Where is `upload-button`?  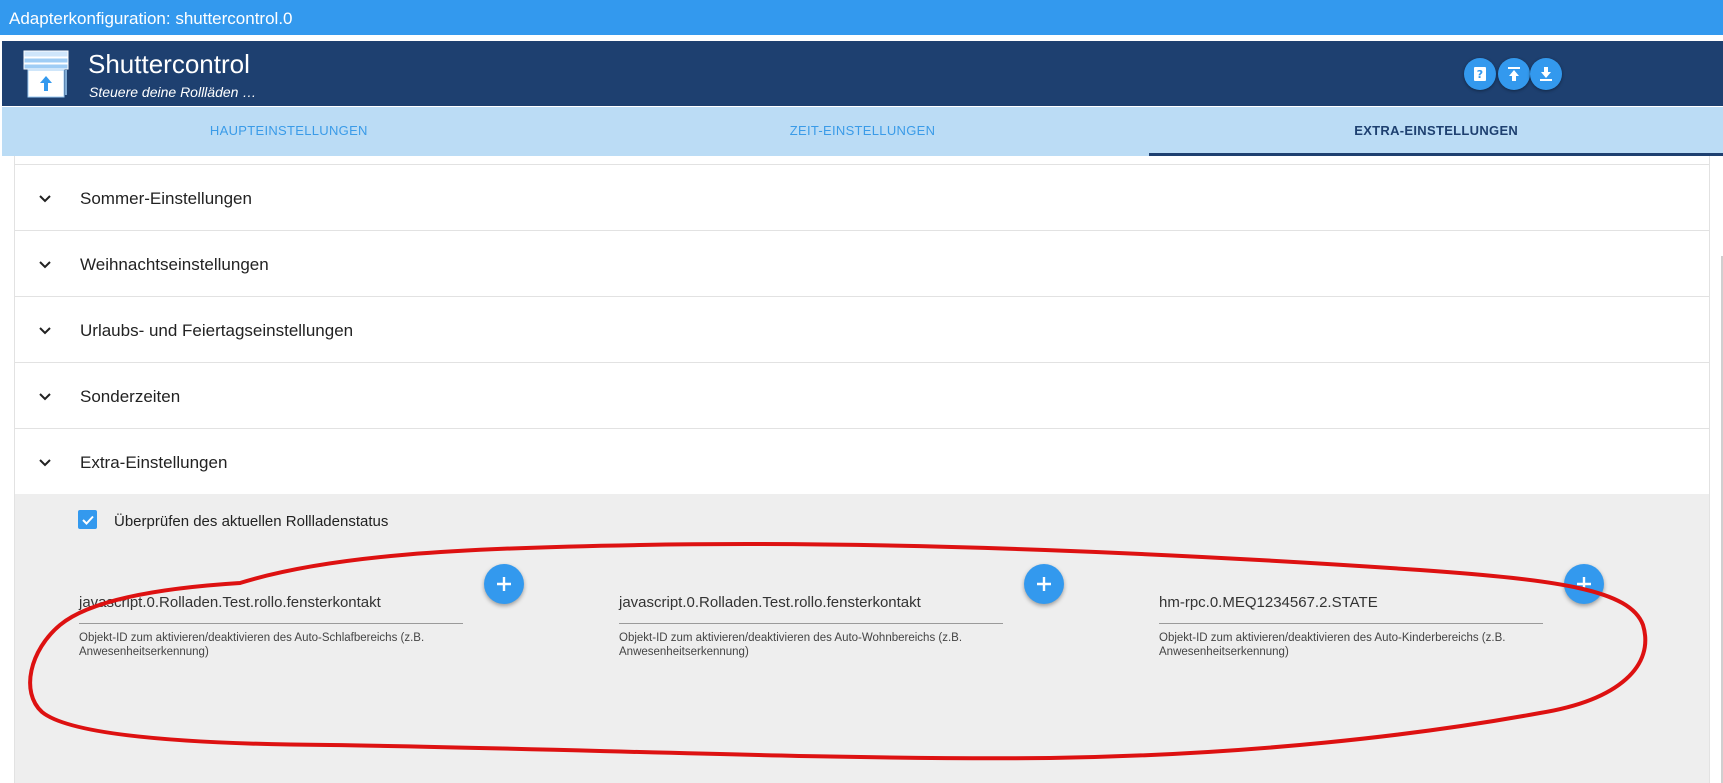 upload-button is located at coordinates (1514, 74).